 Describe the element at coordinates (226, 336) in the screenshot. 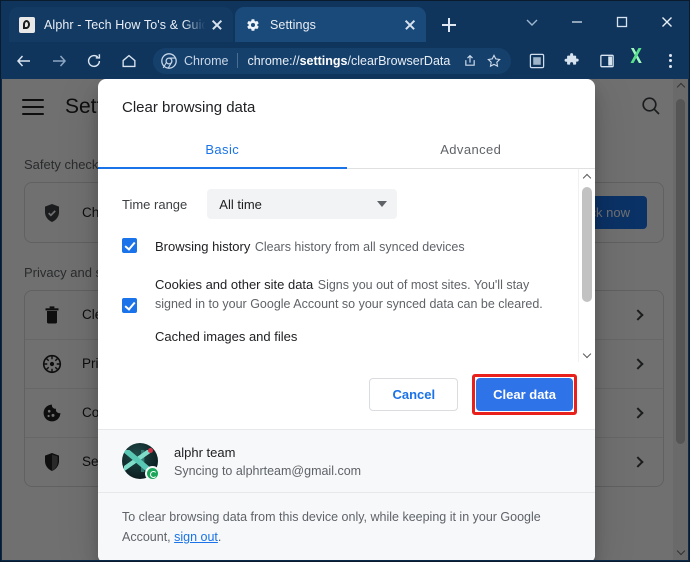

I see `option-title: Cached images and files` at that location.